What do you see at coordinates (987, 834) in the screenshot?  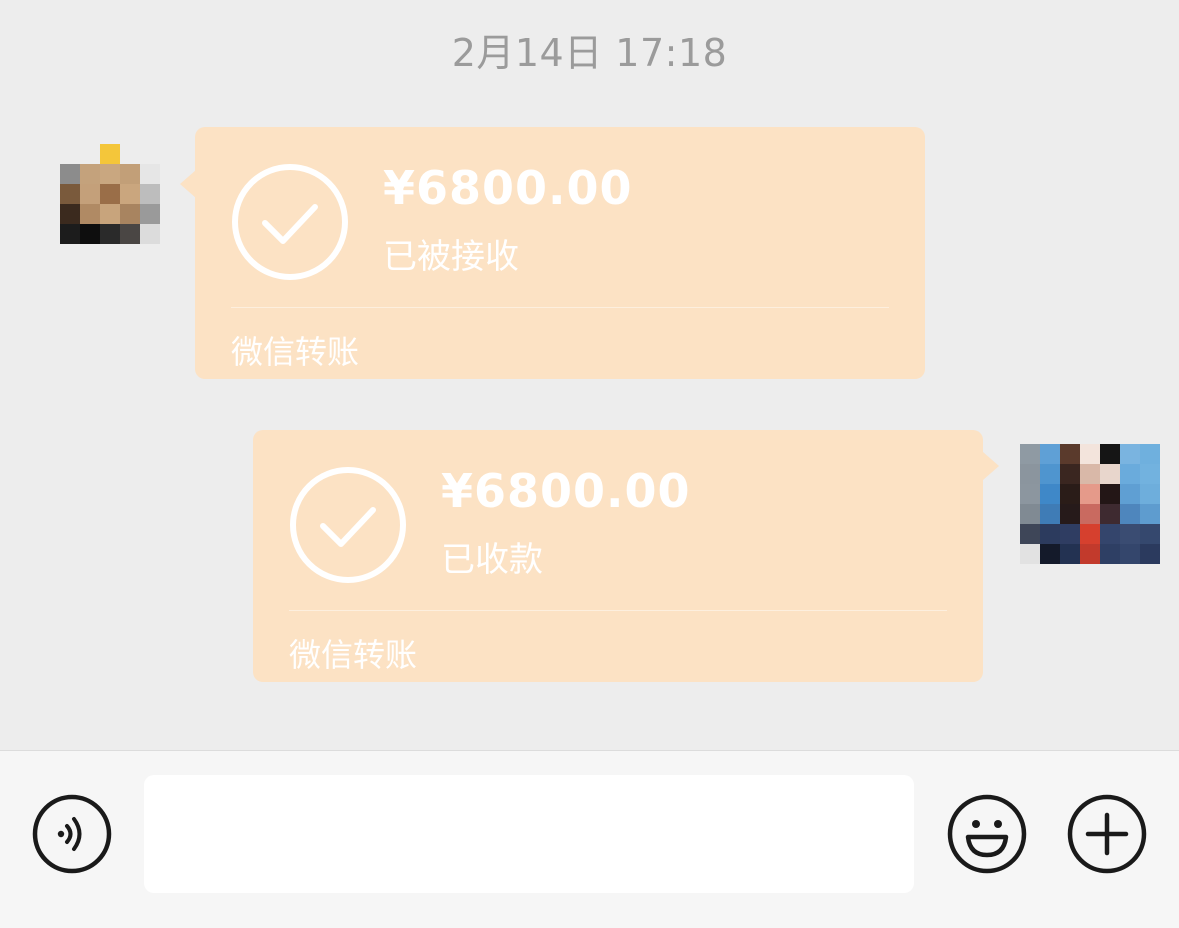 I see `emoji-icon` at bounding box center [987, 834].